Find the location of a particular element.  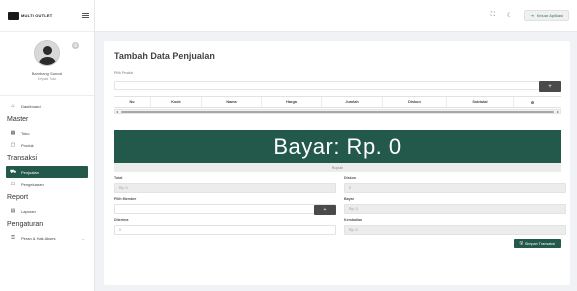

add-product-button: + is located at coordinates (550, 86).